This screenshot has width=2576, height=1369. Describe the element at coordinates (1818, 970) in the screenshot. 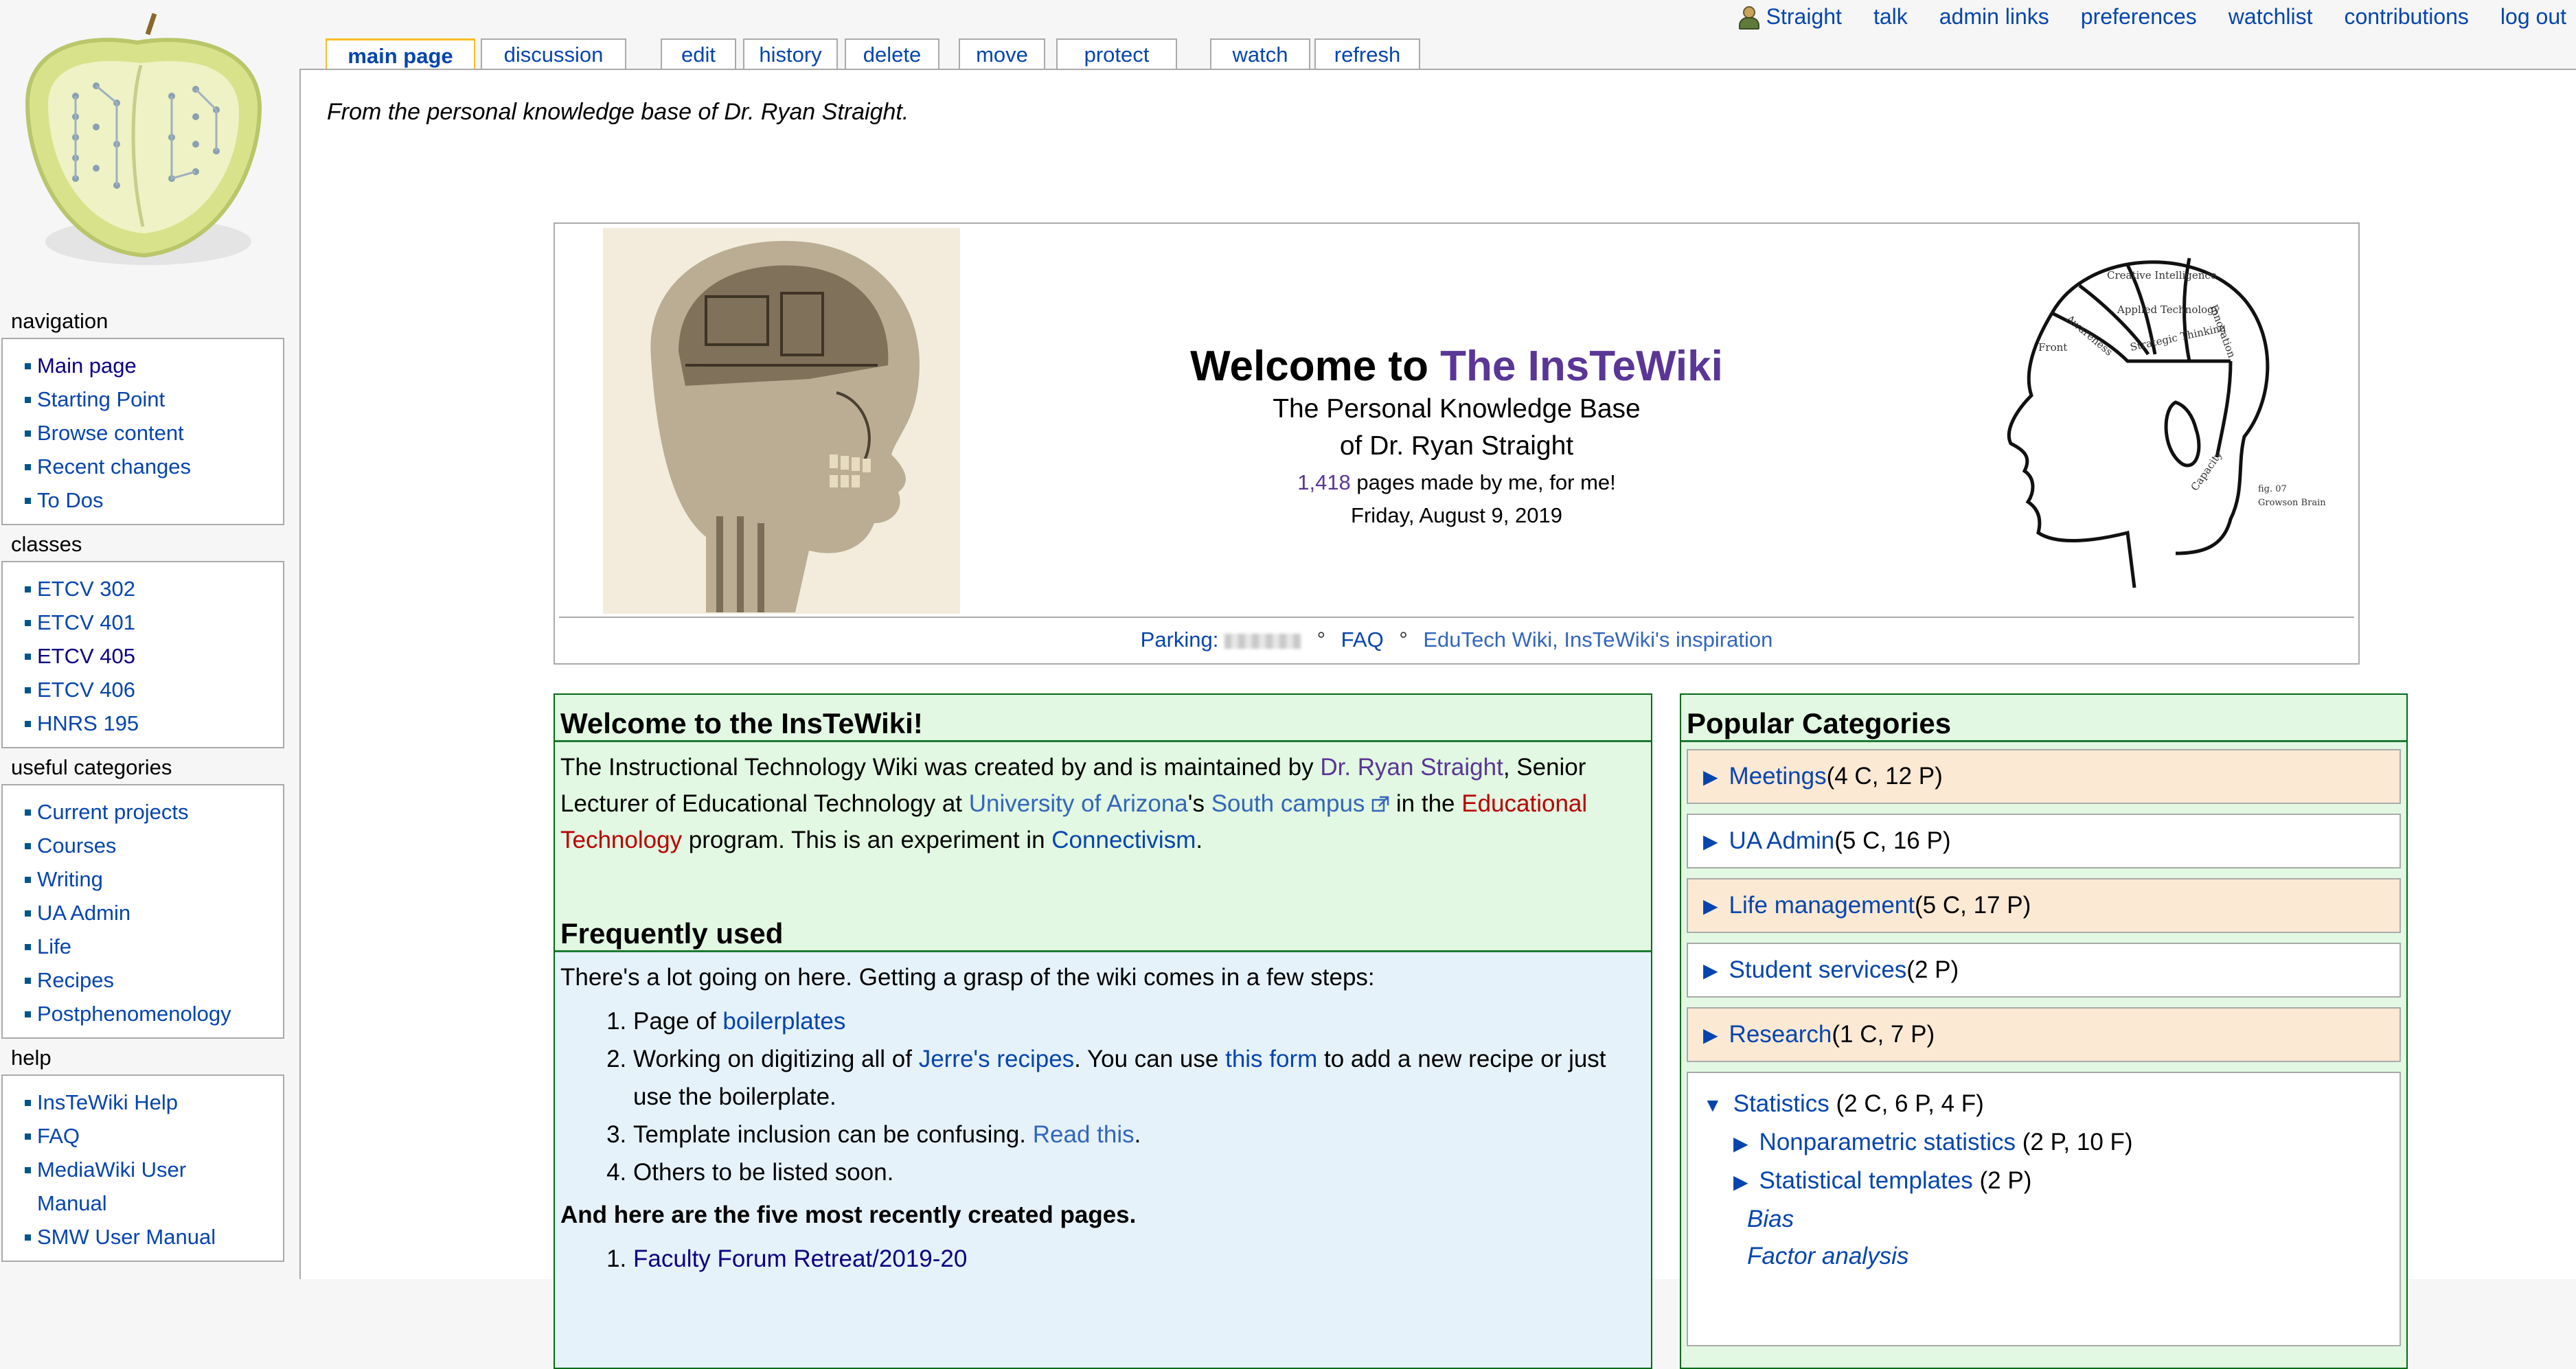

I see `category-link: Student services` at that location.